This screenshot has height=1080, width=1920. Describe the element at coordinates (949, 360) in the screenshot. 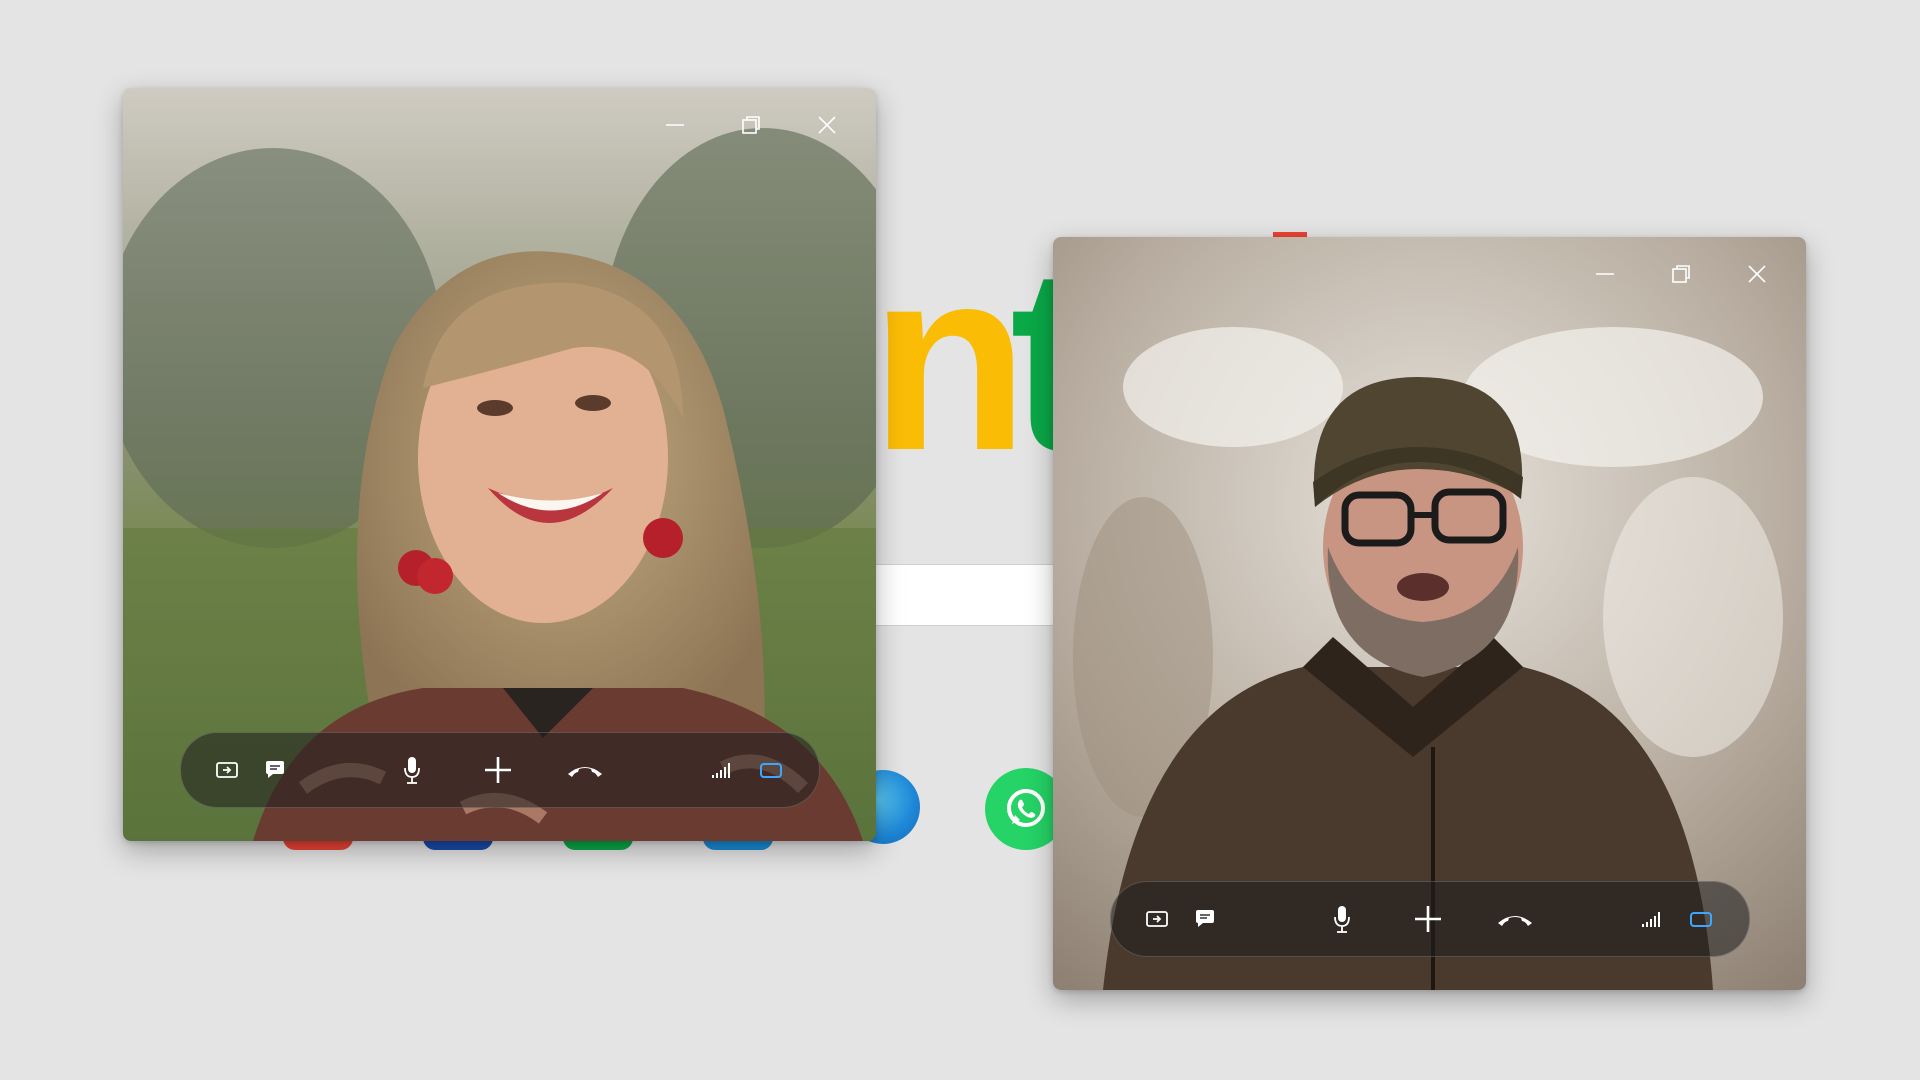

I see `brand-letter-n: n` at that location.